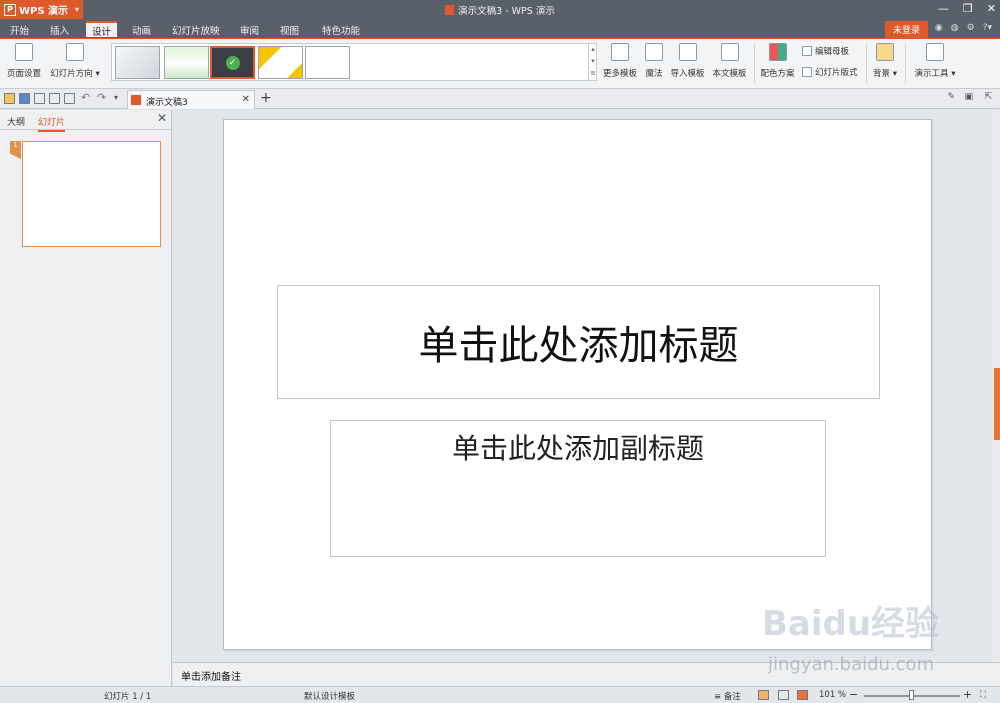  Describe the element at coordinates (729, 52) in the screenshot. I see `template-icon` at that location.